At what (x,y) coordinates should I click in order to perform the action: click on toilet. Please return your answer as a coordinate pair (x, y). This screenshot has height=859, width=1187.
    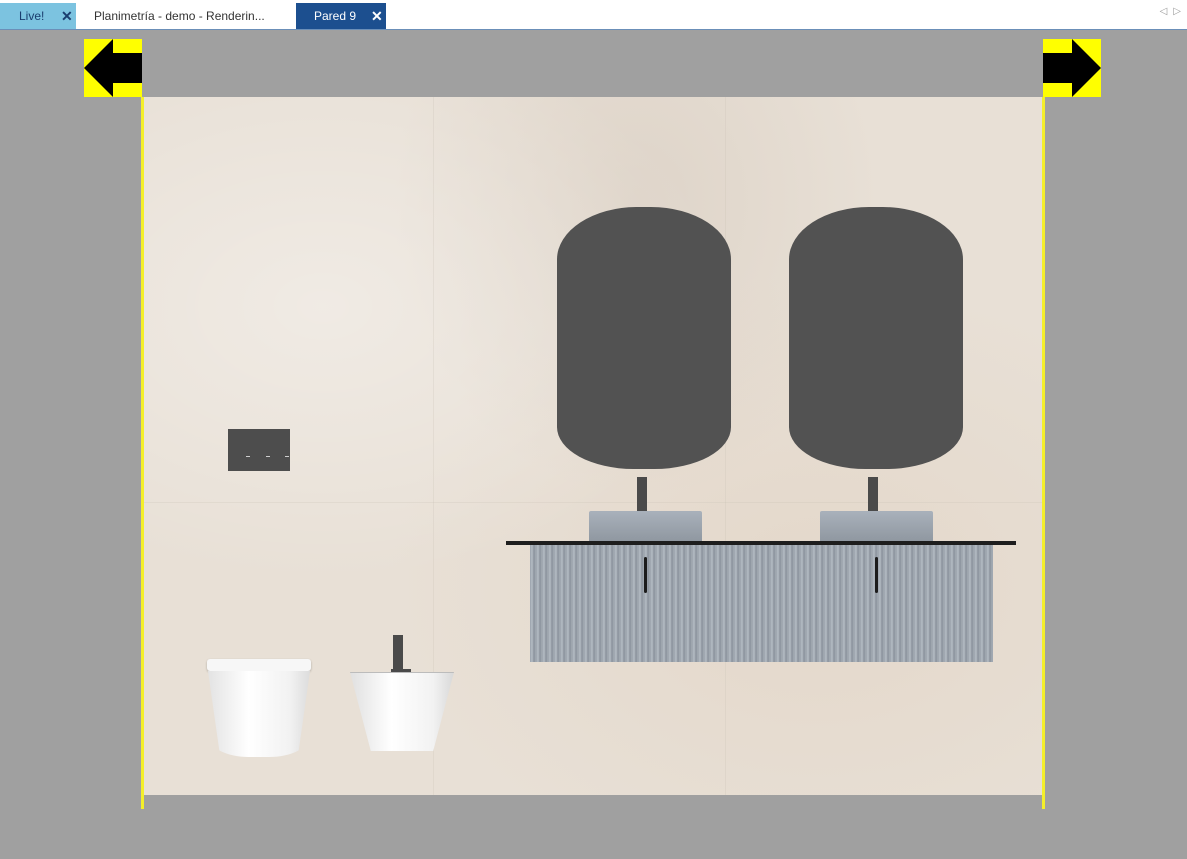
    Looking at the image, I should click on (259, 714).